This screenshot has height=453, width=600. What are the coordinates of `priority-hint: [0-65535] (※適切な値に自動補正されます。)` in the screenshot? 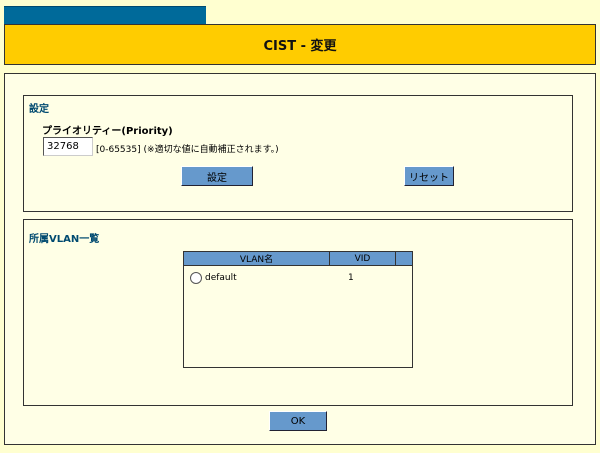 It's located at (187, 148).